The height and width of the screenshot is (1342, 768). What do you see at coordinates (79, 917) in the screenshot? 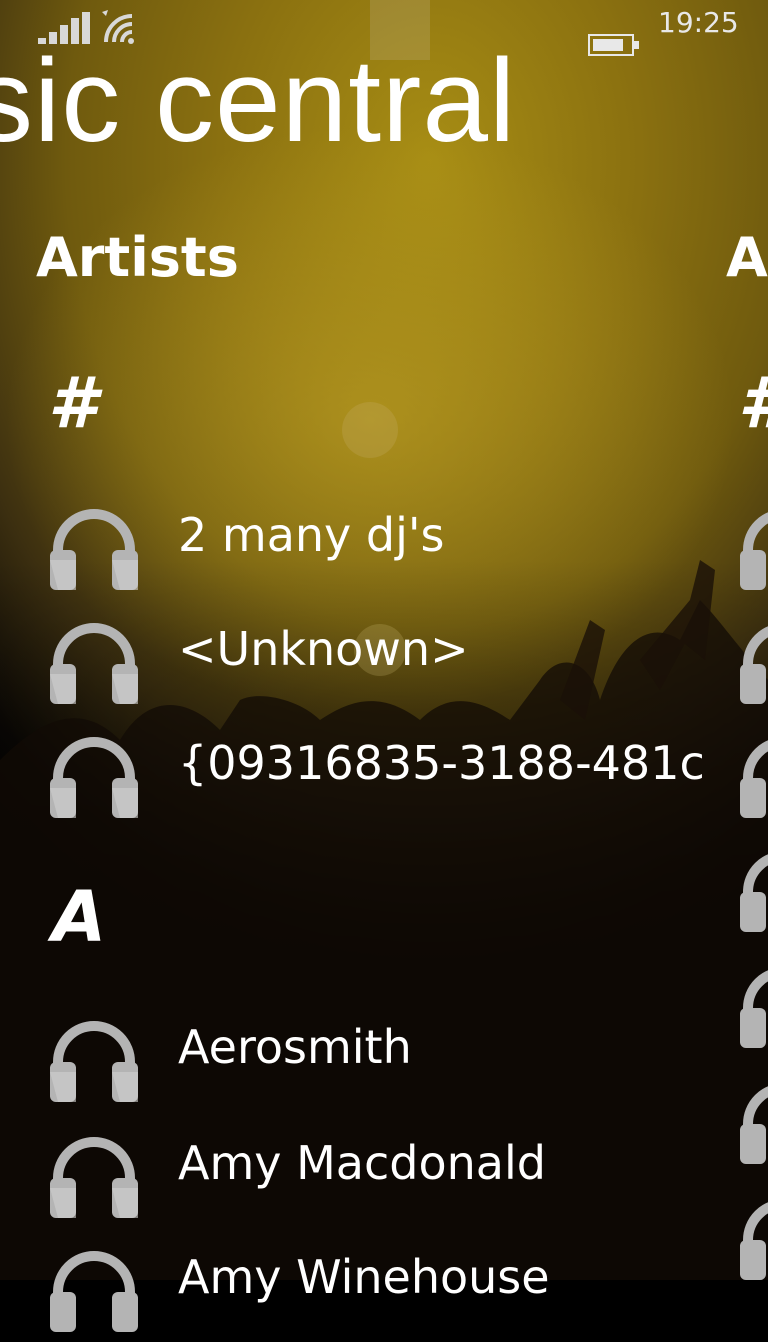
I see `group-letter-a: A` at bounding box center [79, 917].